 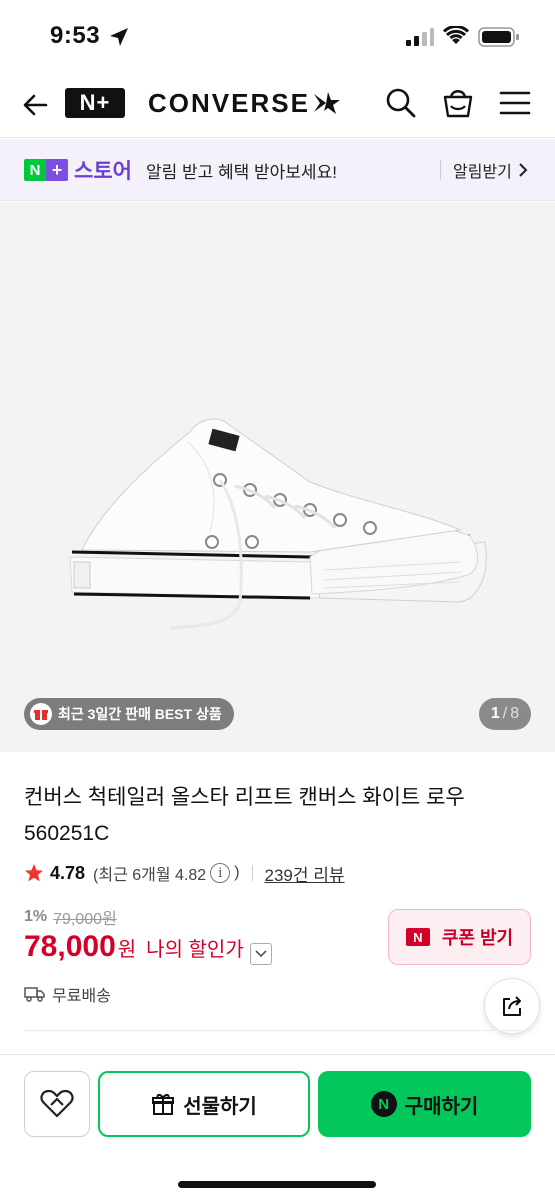 I want to click on share-icon, so click(x=512, y=1006).